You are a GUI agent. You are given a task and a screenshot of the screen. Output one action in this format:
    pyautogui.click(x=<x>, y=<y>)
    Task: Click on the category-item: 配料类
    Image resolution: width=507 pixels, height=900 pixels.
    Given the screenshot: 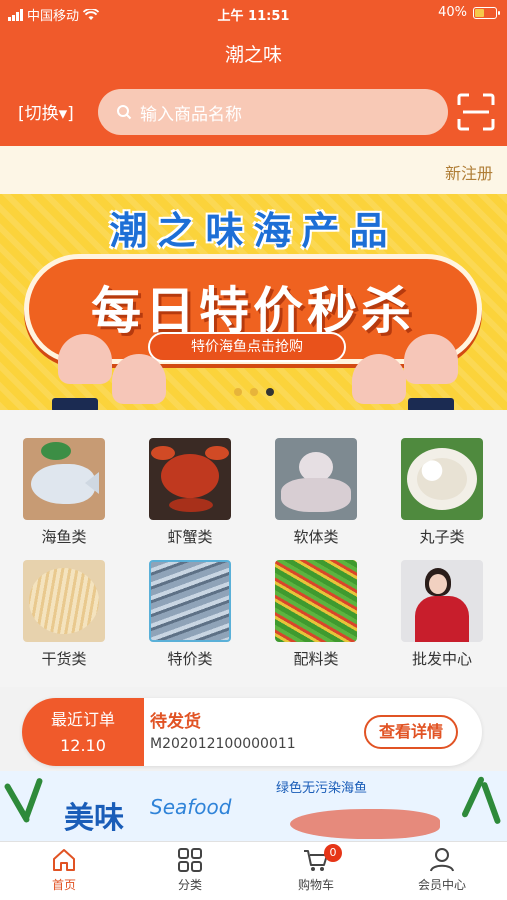 What is the action you would take?
    pyautogui.click(x=316, y=614)
    